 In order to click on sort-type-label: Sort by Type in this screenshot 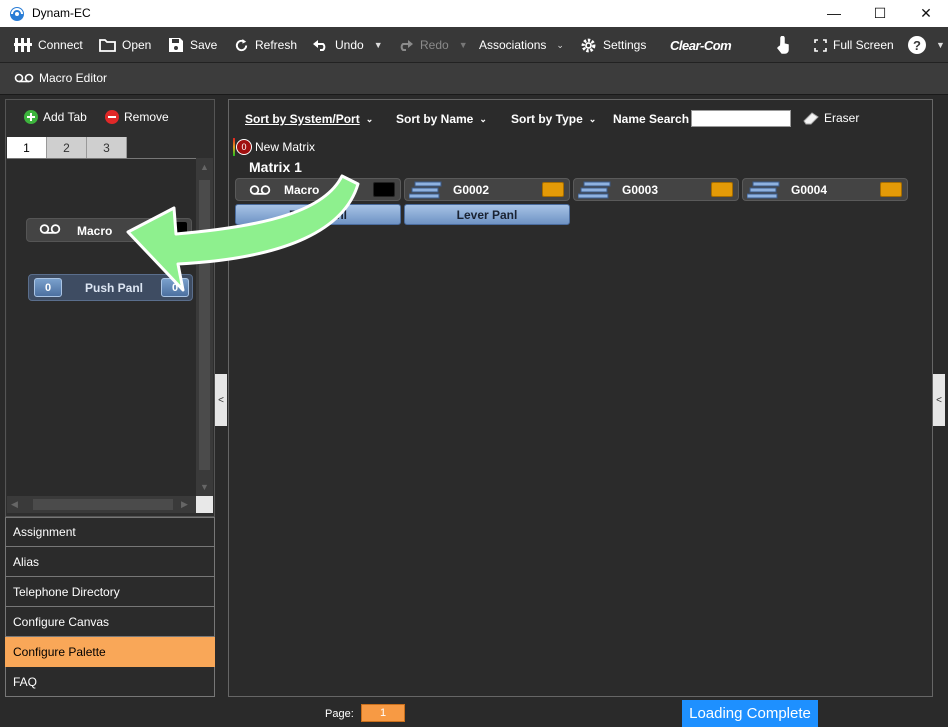, I will do `click(547, 119)`.